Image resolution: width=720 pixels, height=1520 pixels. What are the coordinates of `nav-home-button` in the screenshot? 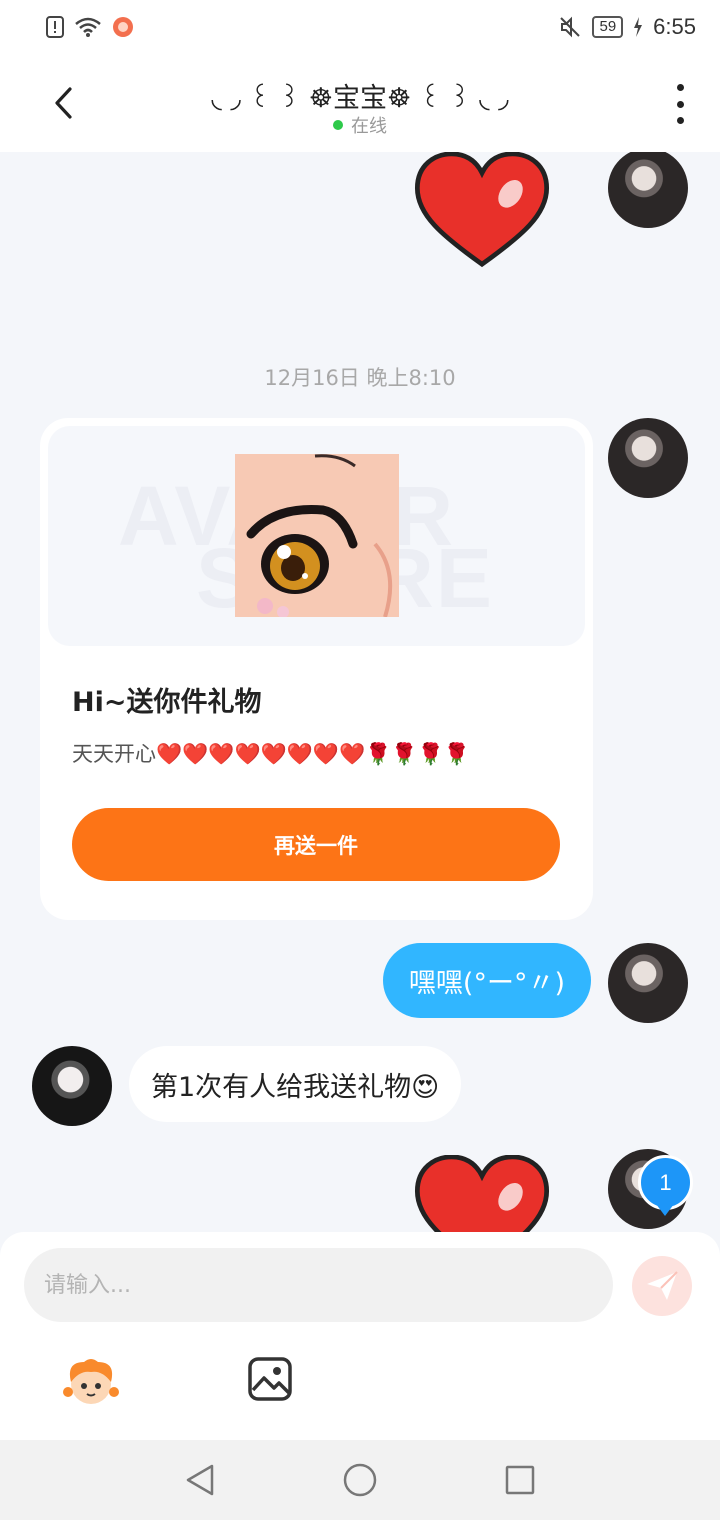 It's located at (360, 1480).